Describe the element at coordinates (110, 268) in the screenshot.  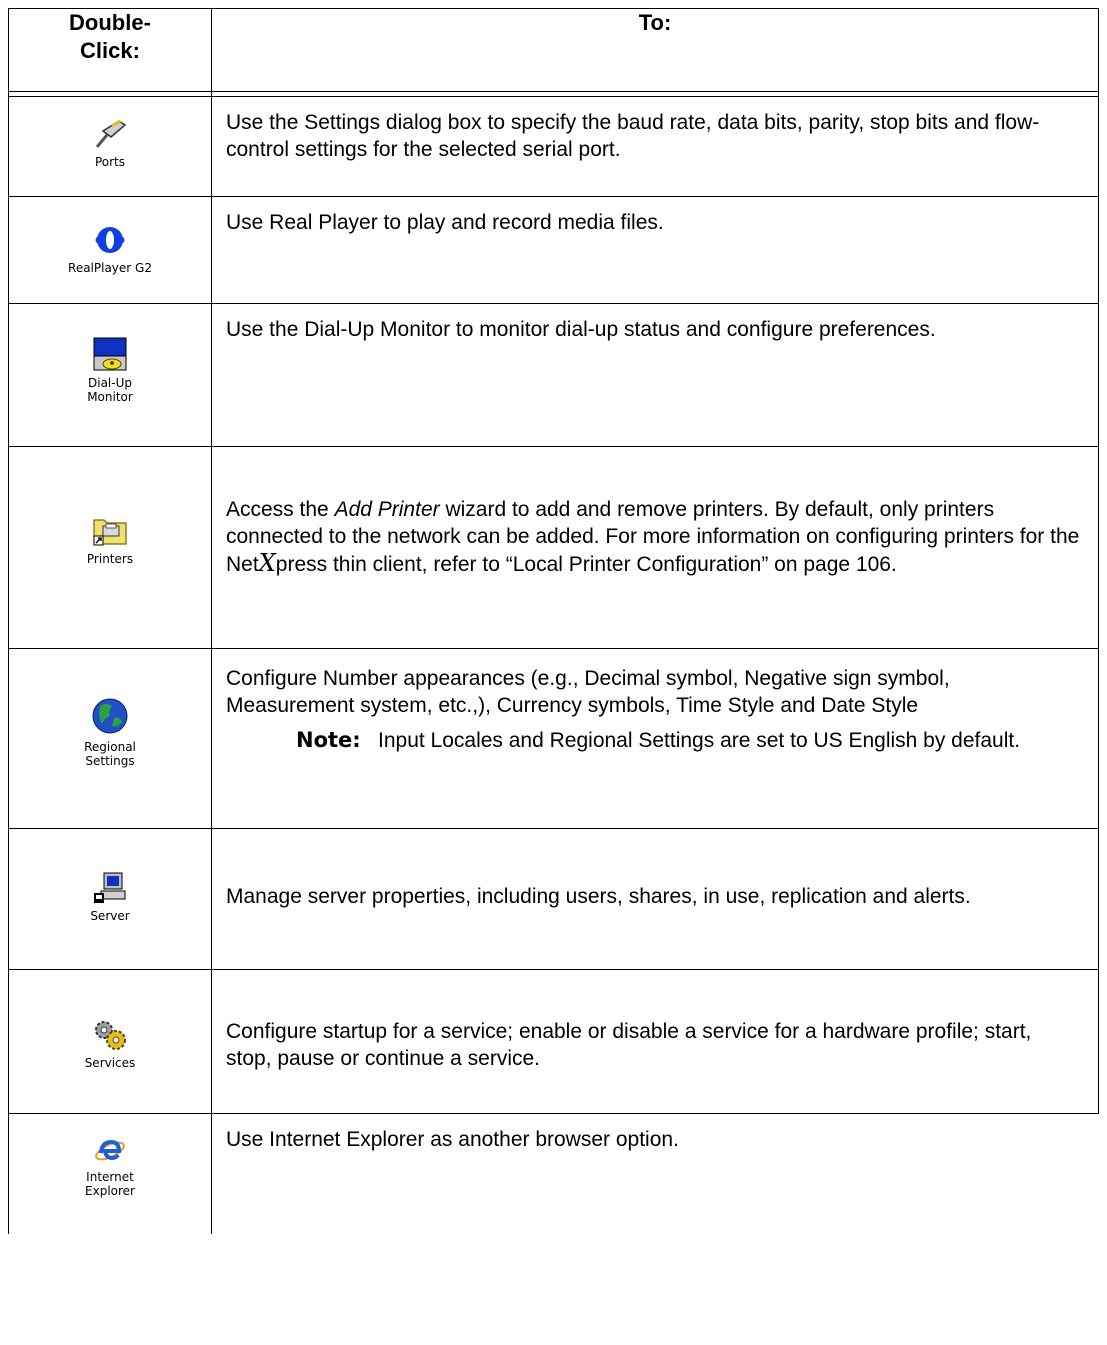
I see `icon-label: RealPlayer G2` at that location.